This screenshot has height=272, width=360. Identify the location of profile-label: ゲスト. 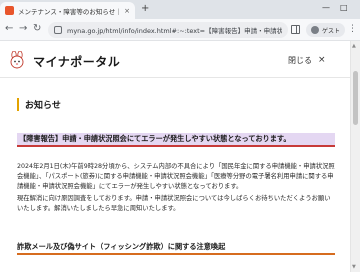
(331, 31).